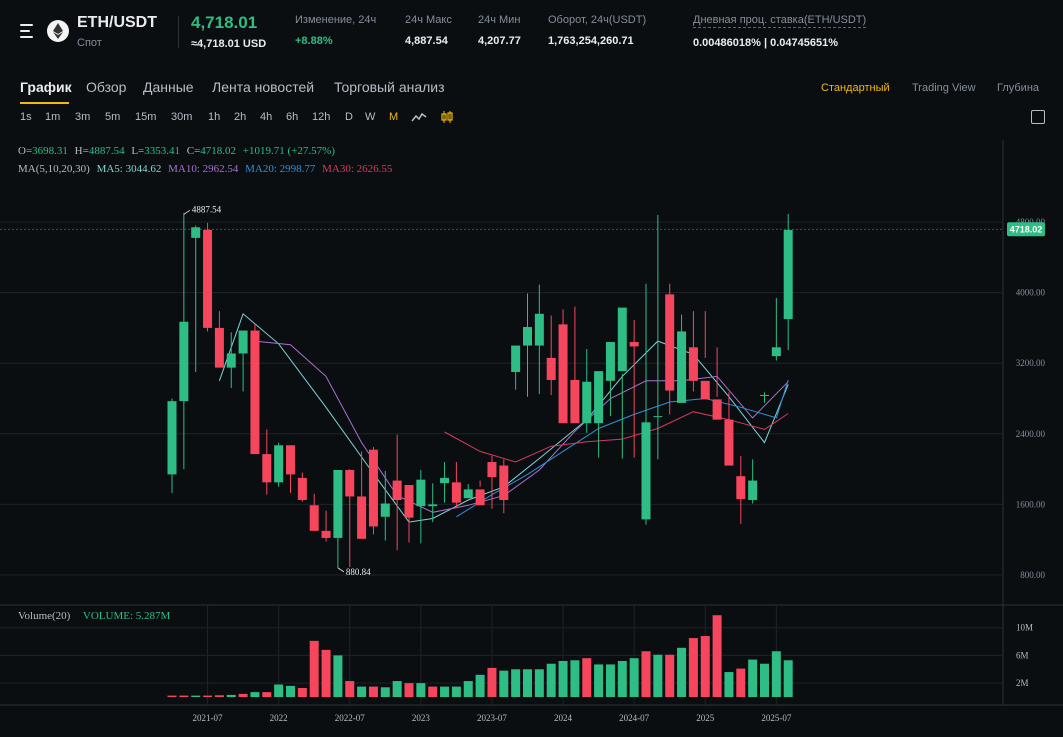  I want to click on ma-label: MA(5,10,20,30), so click(54, 169).